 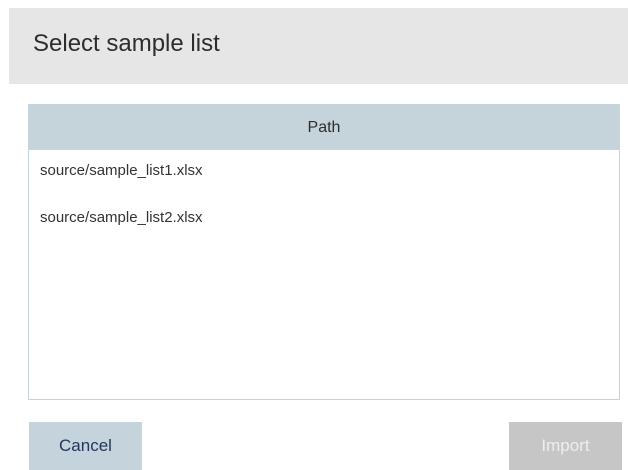 What do you see at coordinates (85, 446) in the screenshot?
I see `cancel-button: Cancel` at bounding box center [85, 446].